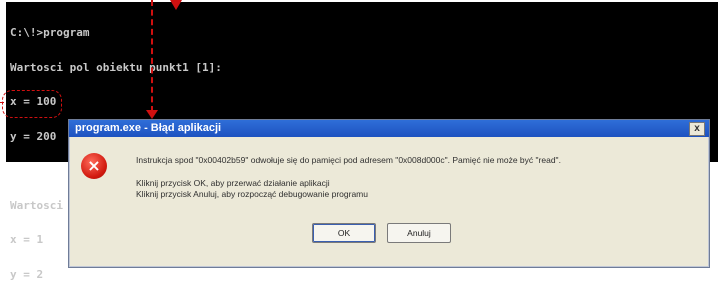 The image size is (726, 304). Describe the element at coordinates (32, 104) in the screenshot. I see `annotation-highlight-box` at that location.